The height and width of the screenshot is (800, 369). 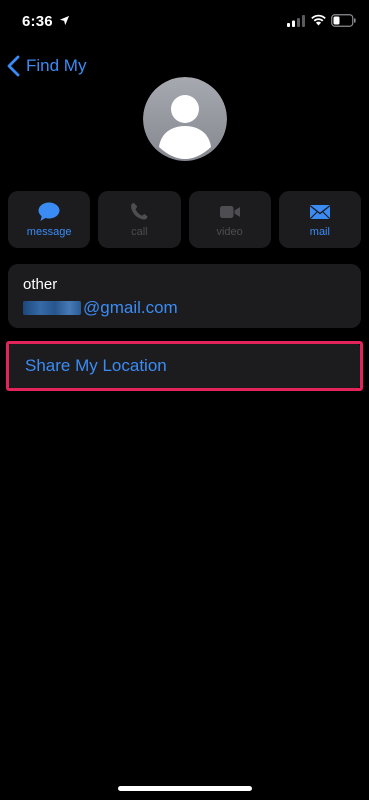 I want to click on person-silhouette-icon, so click(x=185, y=119).